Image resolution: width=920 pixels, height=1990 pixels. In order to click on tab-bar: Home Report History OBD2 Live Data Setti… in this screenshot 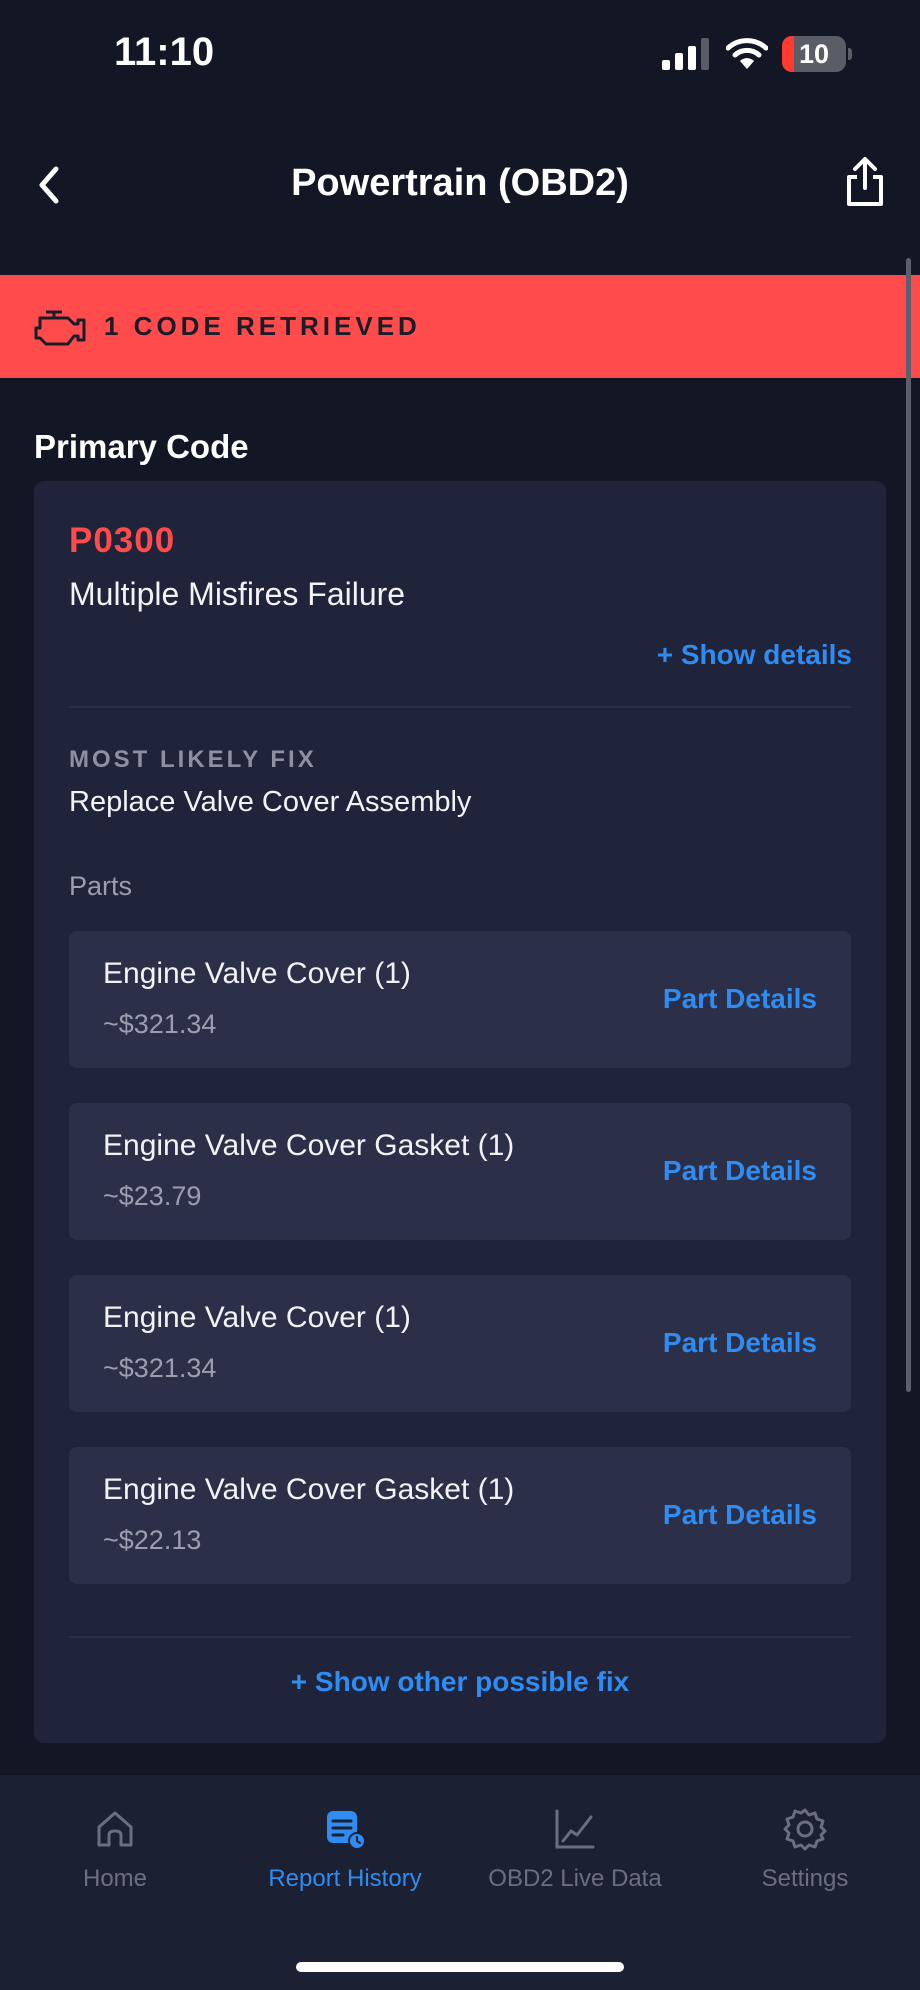, I will do `click(460, 1882)`.